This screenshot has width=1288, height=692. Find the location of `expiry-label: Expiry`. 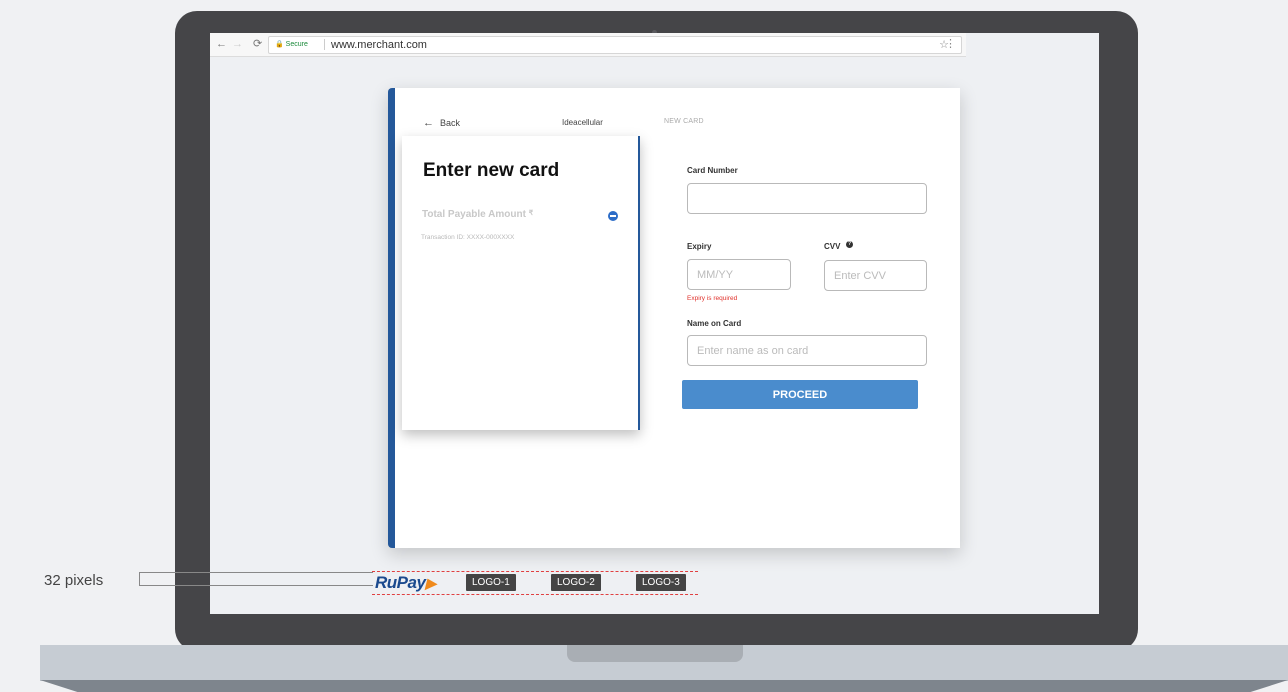

expiry-label: Expiry is located at coordinates (699, 246).